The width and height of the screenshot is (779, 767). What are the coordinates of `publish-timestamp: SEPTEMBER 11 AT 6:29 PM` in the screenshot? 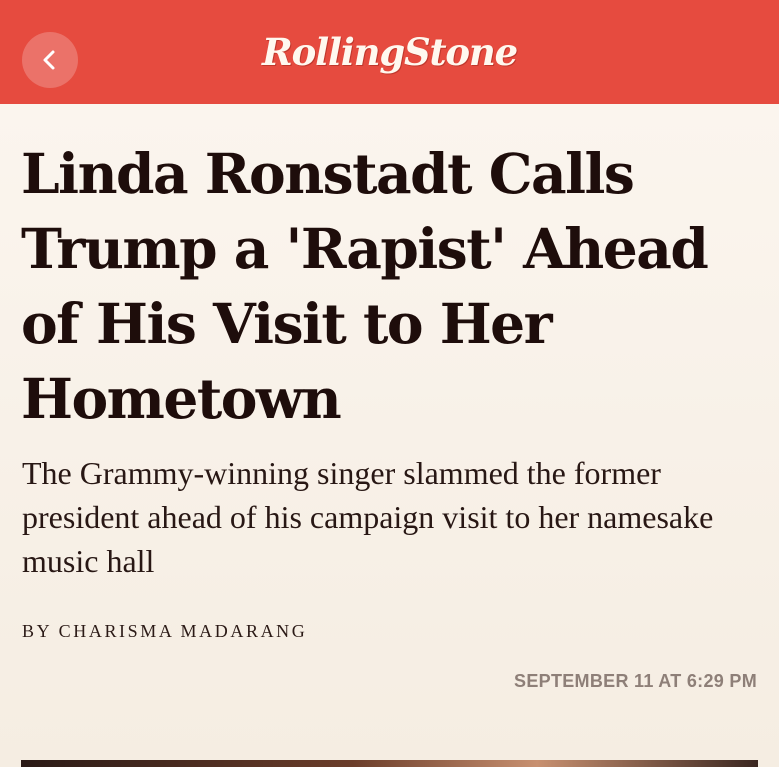 It's located at (635, 681).